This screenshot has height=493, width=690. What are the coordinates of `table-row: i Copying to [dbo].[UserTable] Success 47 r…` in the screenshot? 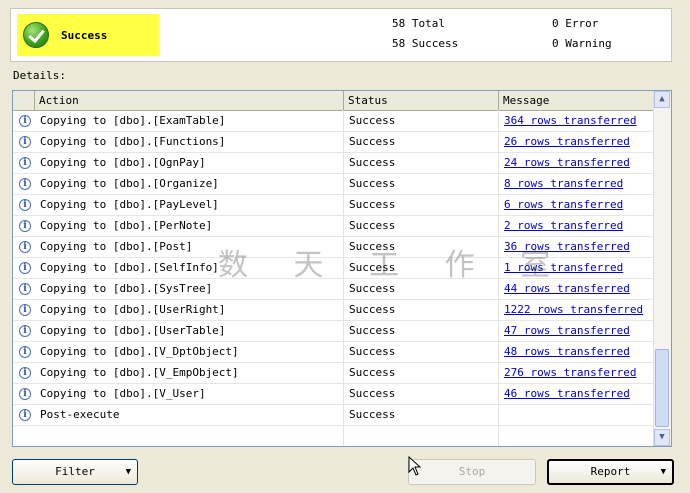 It's located at (334, 331).